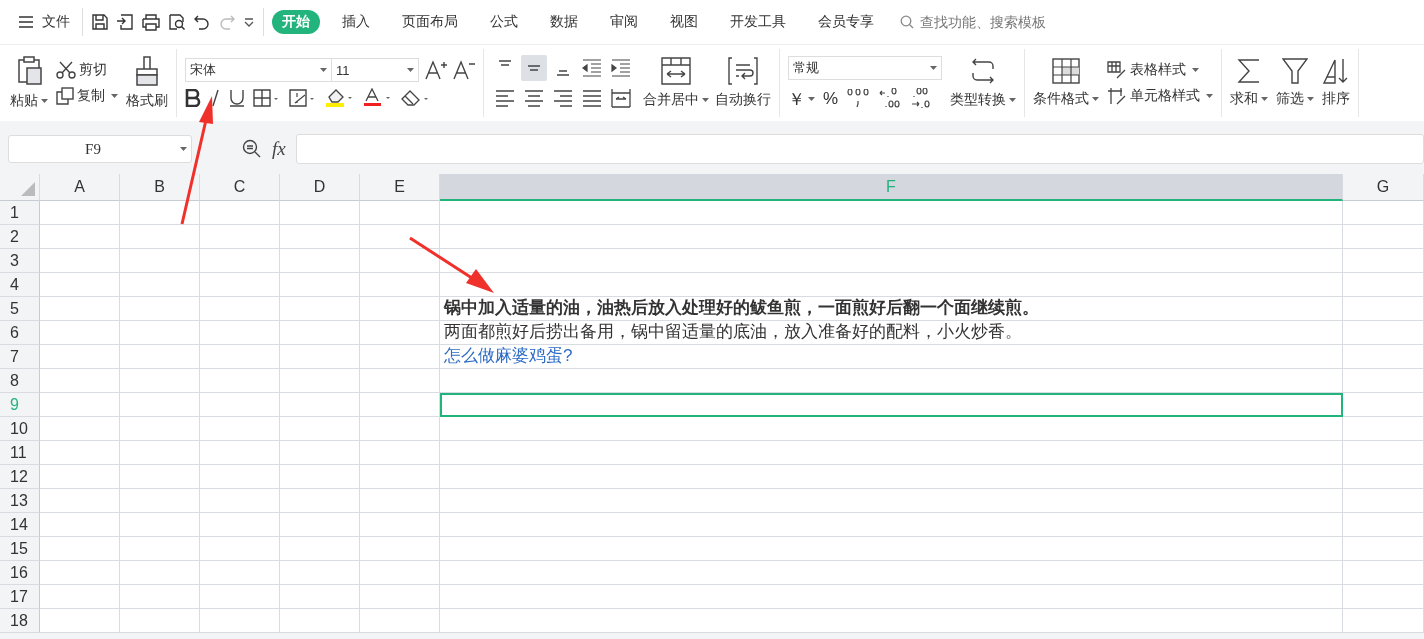 This screenshot has height=639, width=1424. Describe the element at coordinates (20, 357) in the screenshot. I see `row-header: 7` at that location.